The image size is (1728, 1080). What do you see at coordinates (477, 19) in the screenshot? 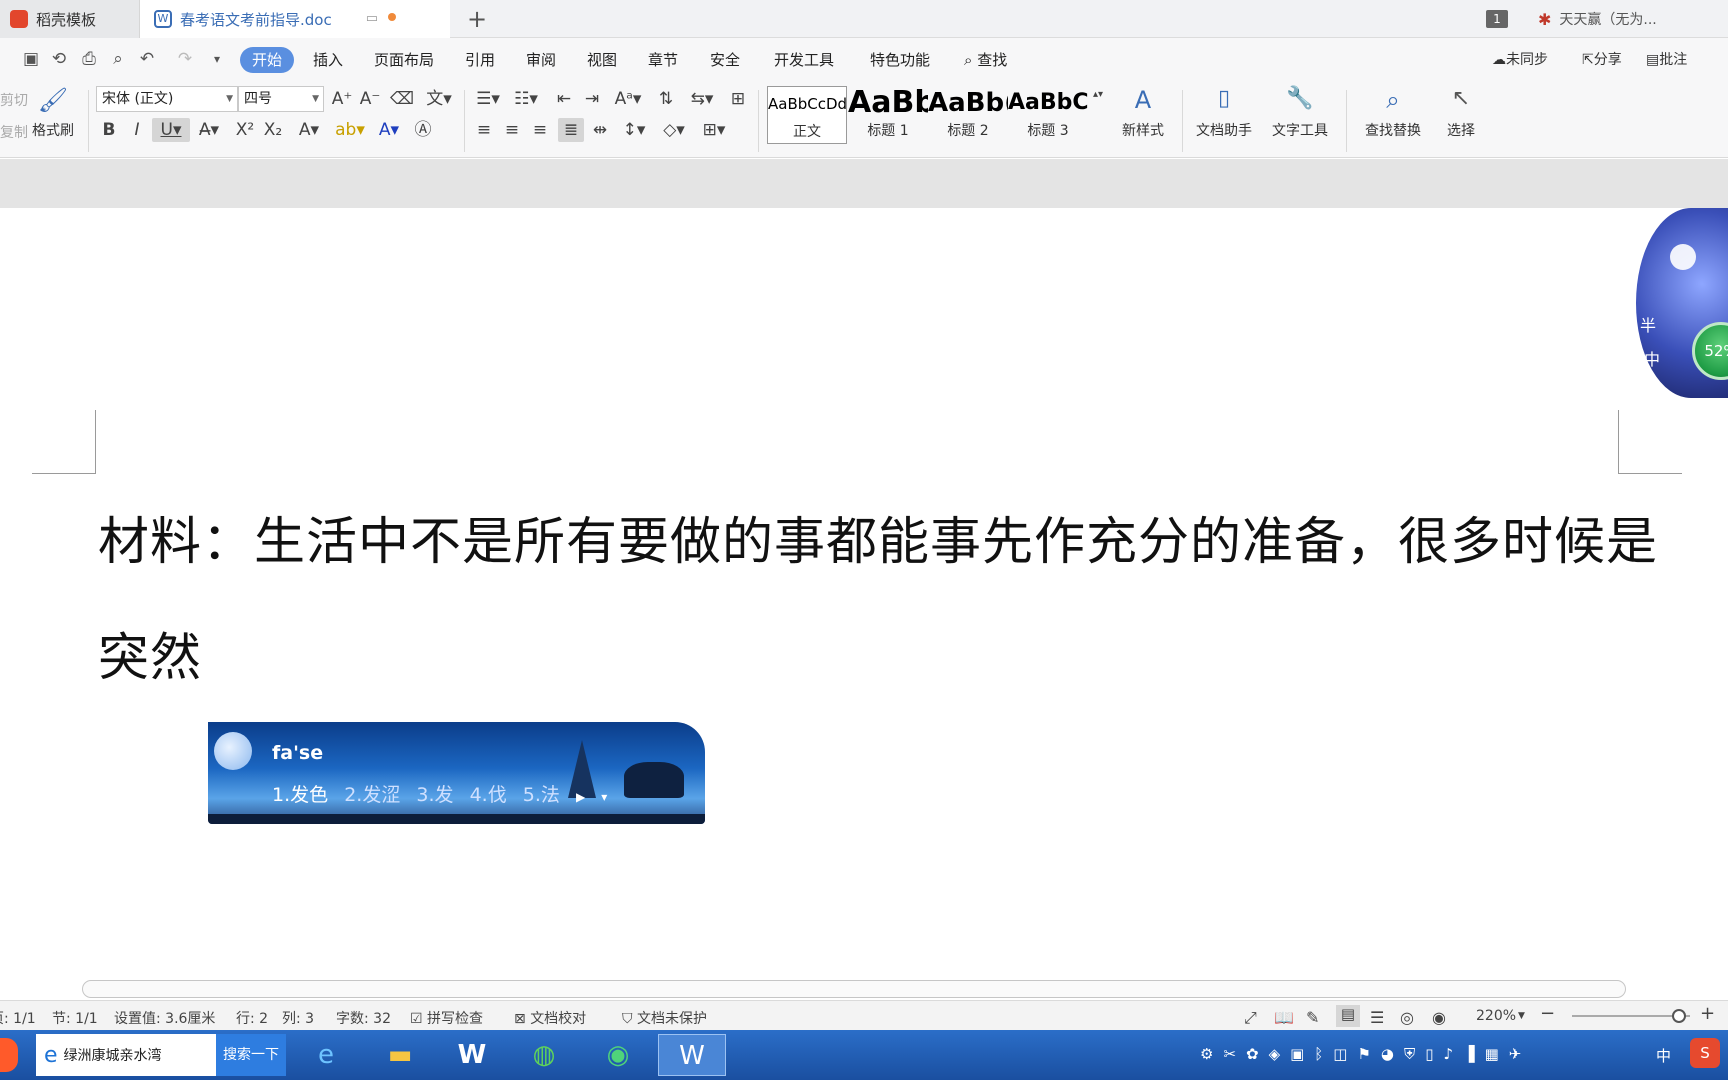
I see `add-tab-button: +` at bounding box center [477, 19].